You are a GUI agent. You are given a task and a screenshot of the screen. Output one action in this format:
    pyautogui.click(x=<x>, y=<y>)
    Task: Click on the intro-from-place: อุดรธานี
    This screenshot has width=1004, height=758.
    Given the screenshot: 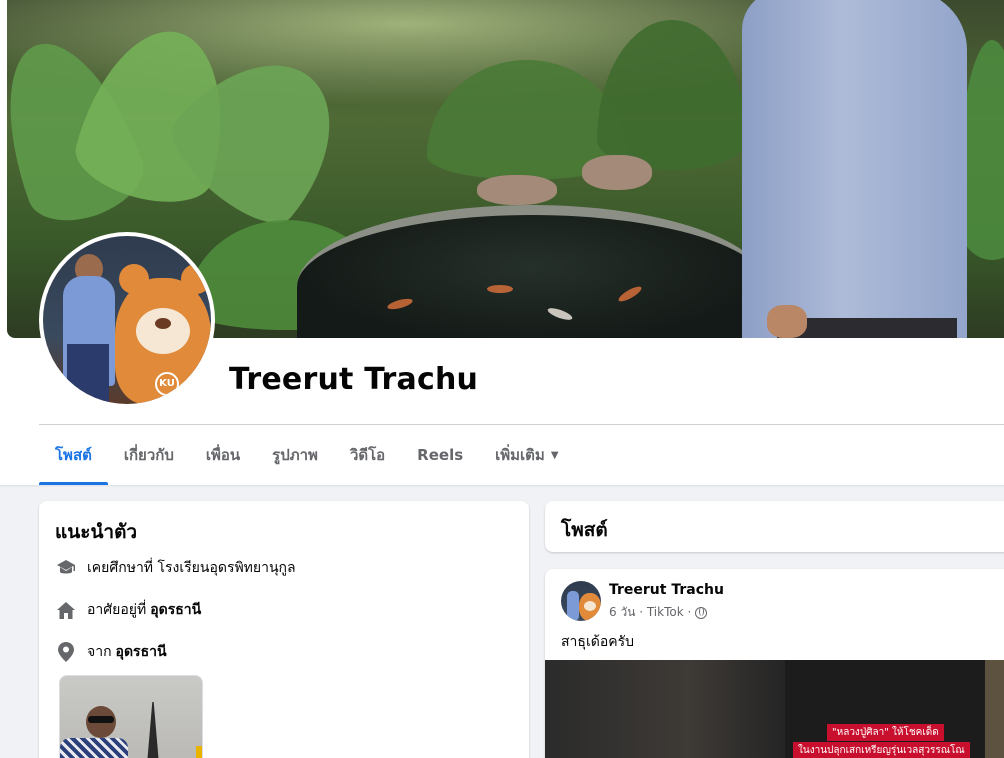 What is the action you would take?
    pyautogui.click(x=141, y=652)
    